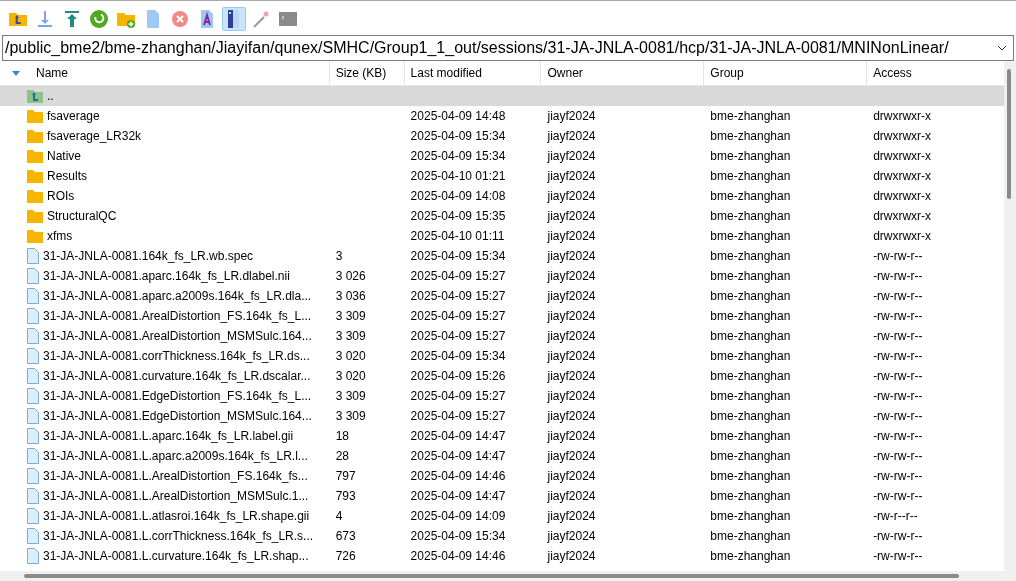 The image size is (1016, 581). I want to click on column-label: Name, so click(52, 73).